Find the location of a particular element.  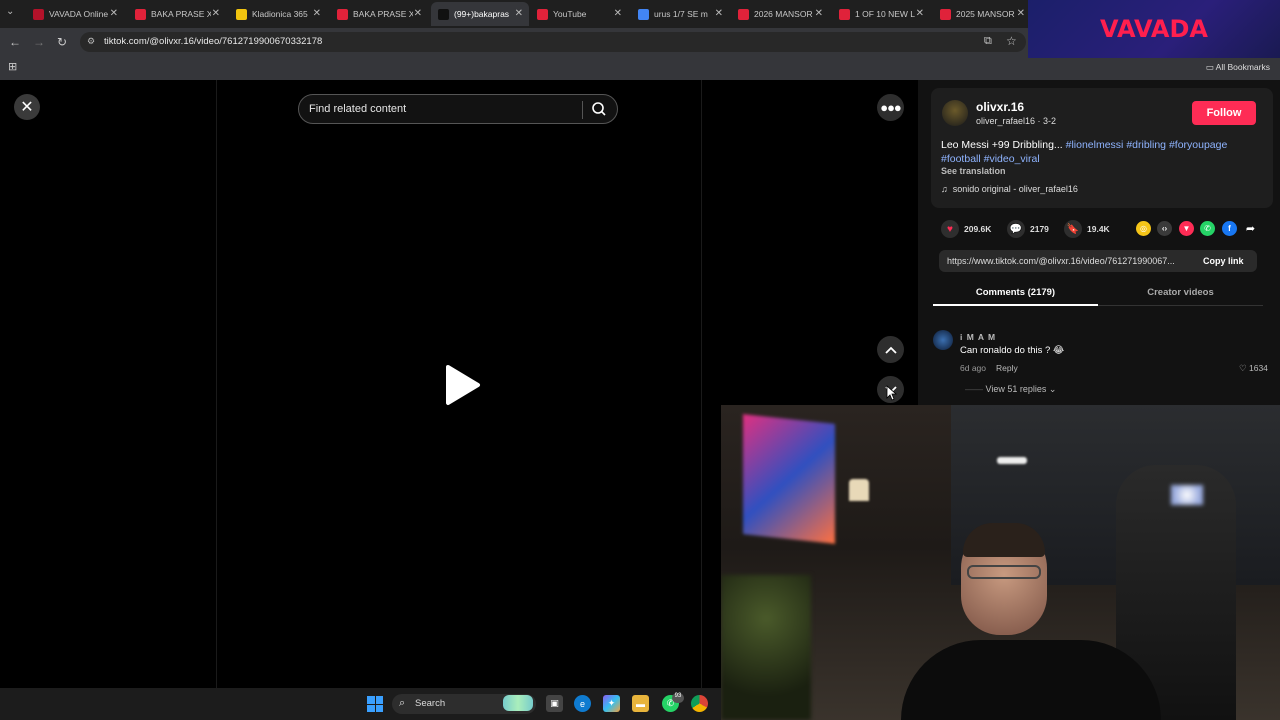

browser-tab: YouTube ✕ is located at coordinates (579, 14).